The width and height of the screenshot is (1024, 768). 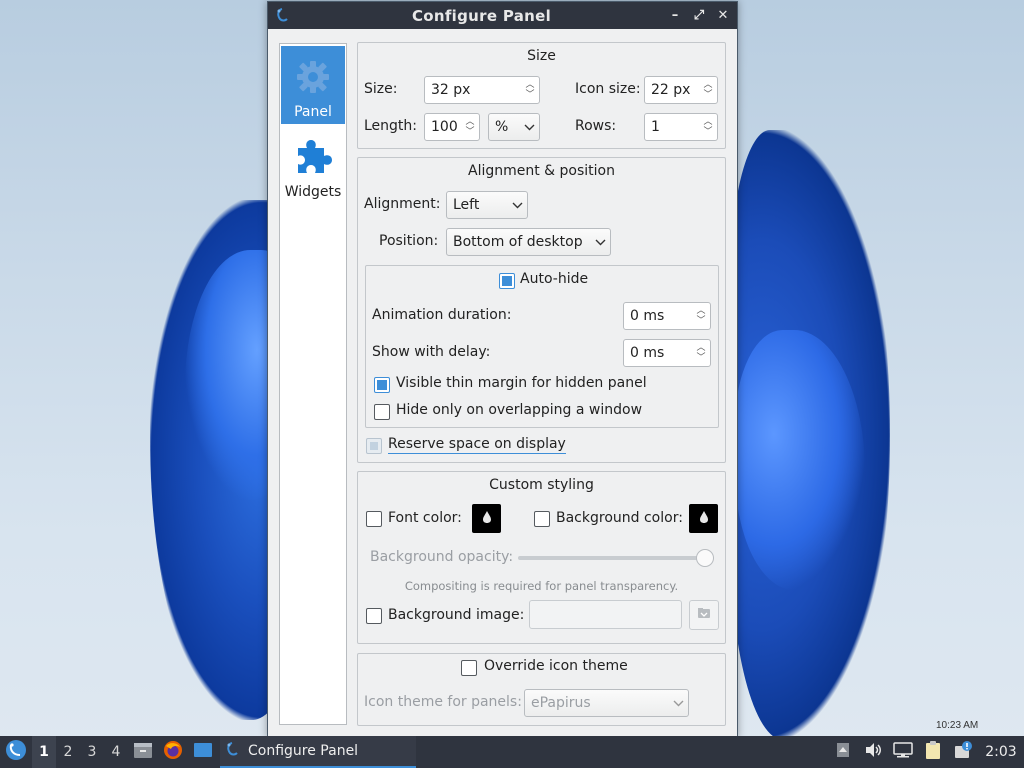 I want to click on show-desktop-button, so click(x=203, y=752).